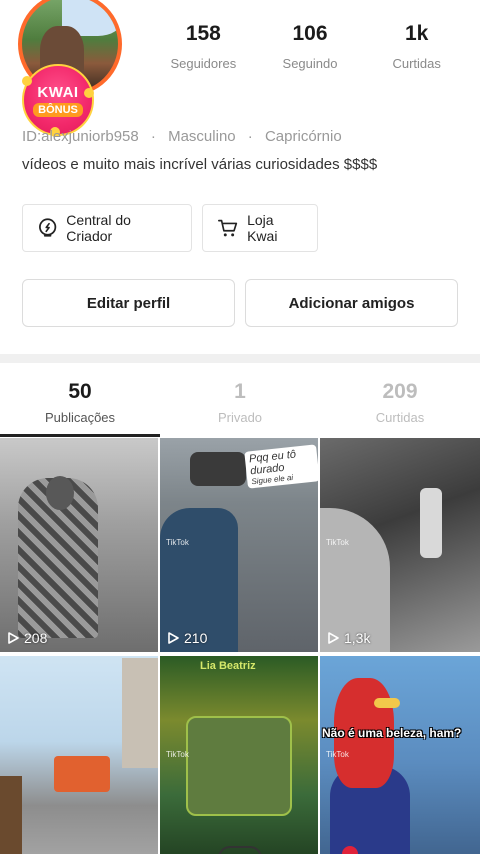 This screenshot has width=480, height=854. I want to click on video-caption: Não é uma beleza, ham?, so click(392, 733).